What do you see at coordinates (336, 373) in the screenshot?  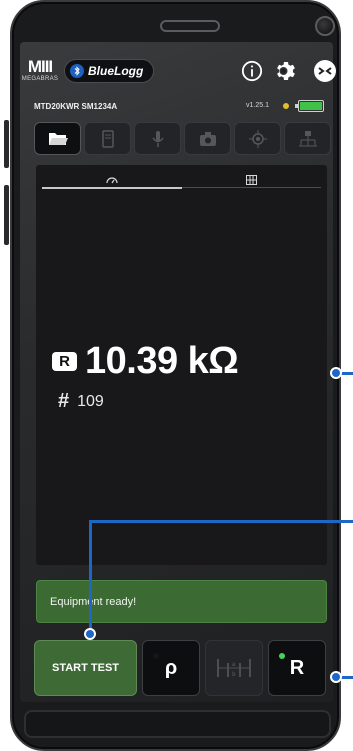 I see `callout-dot-value` at bounding box center [336, 373].